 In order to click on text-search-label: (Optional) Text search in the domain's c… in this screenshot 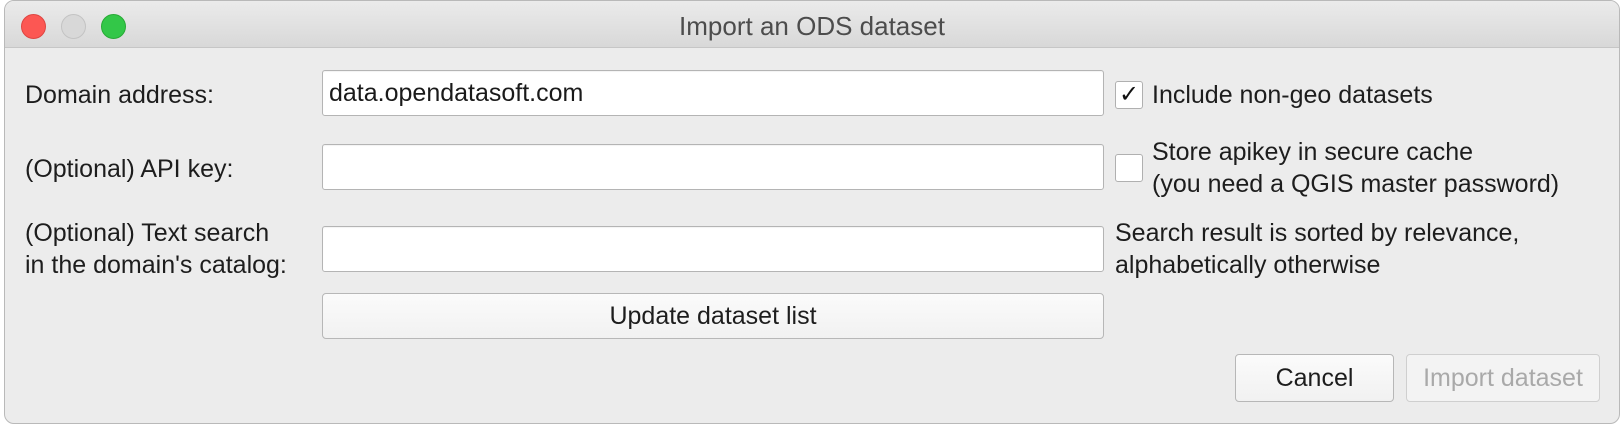, I will do `click(156, 249)`.